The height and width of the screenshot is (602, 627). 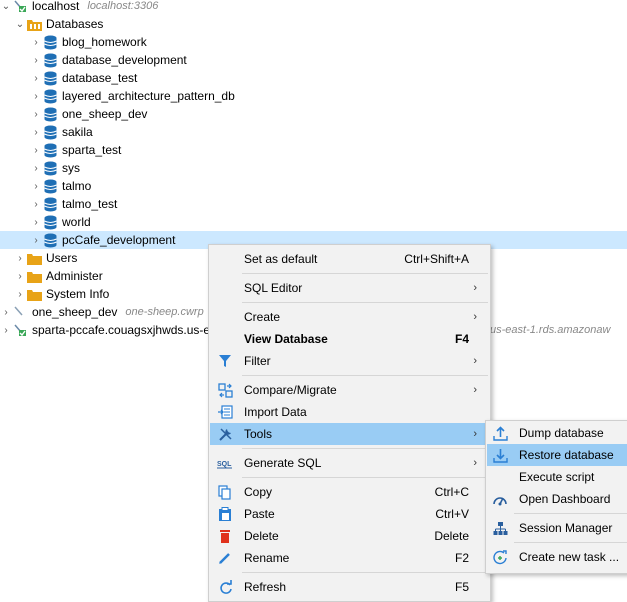 I want to click on mysql-connection-icon, so click(x=20, y=312).